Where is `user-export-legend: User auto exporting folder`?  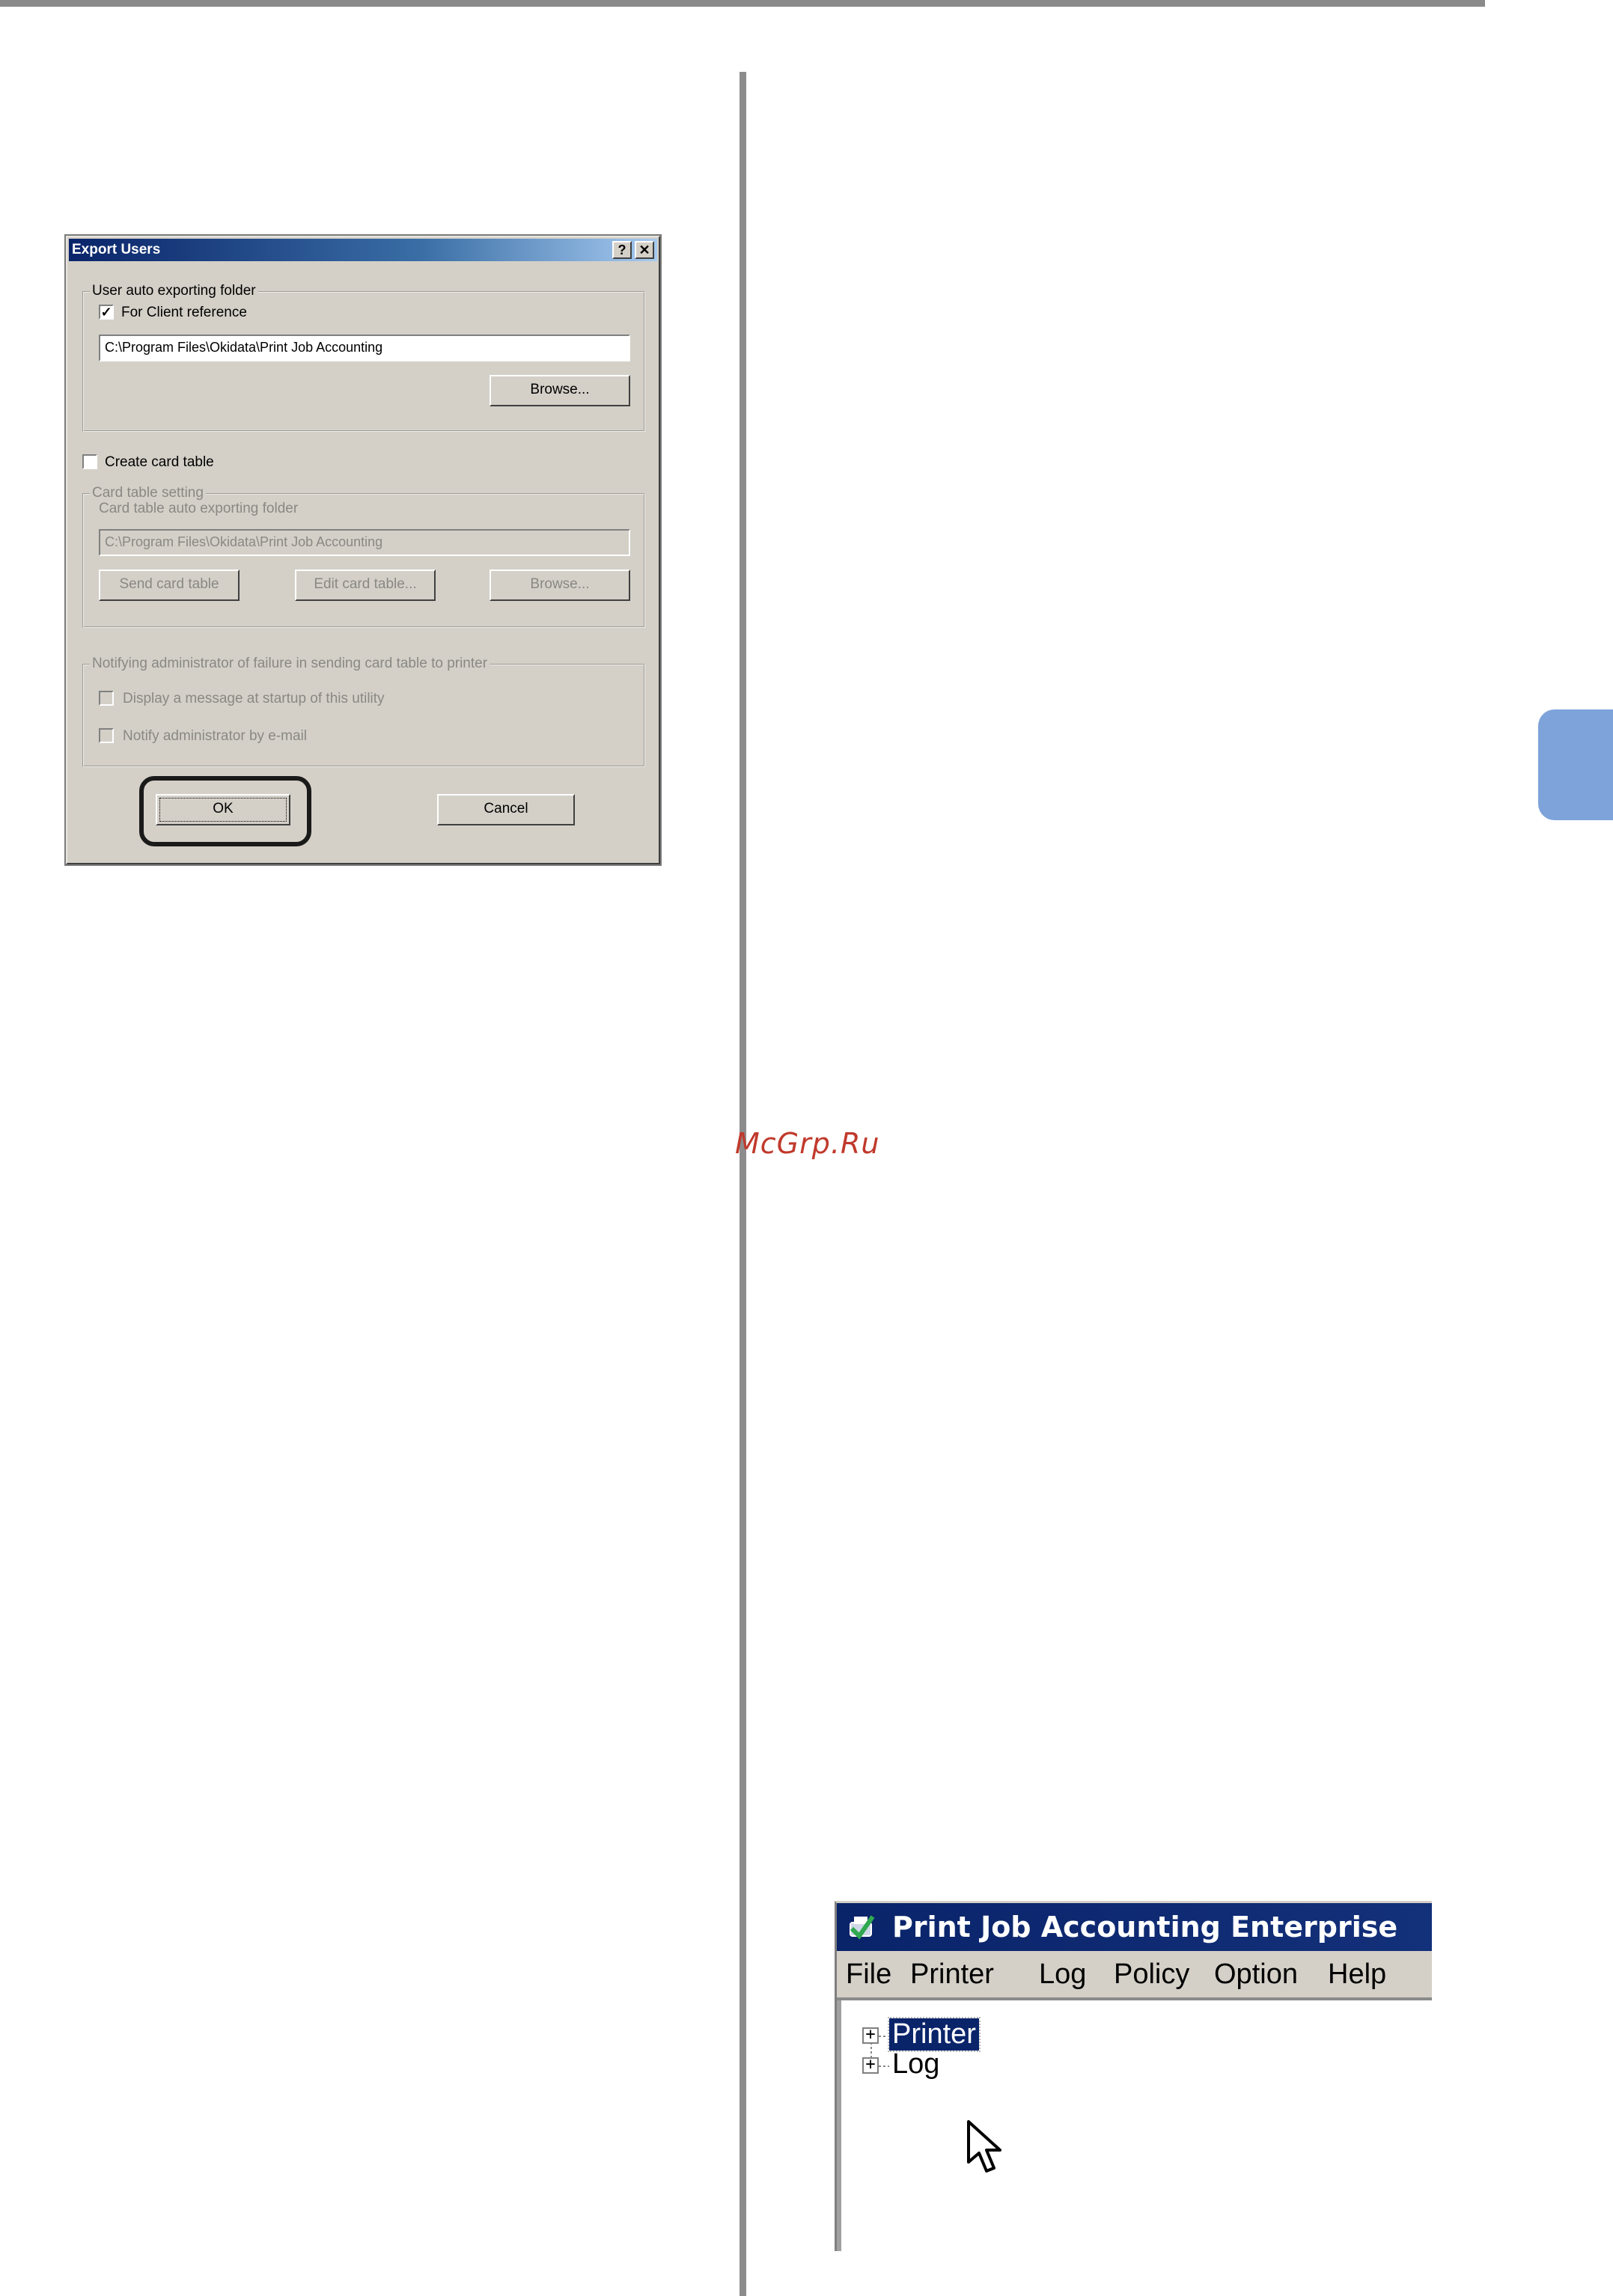 user-export-legend: User auto exporting folder is located at coordinates (174, 291).